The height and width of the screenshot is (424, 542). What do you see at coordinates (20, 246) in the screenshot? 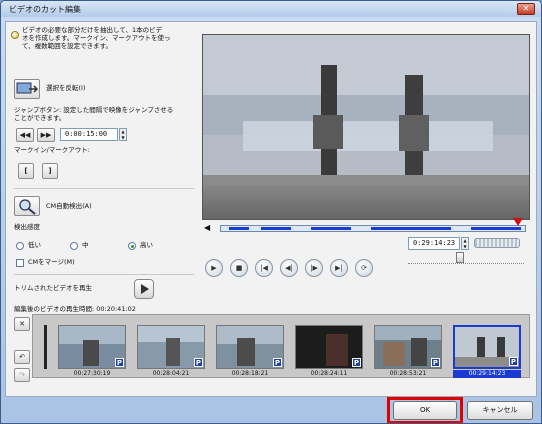
I see `radio-low` at bounding box center [20, 246].